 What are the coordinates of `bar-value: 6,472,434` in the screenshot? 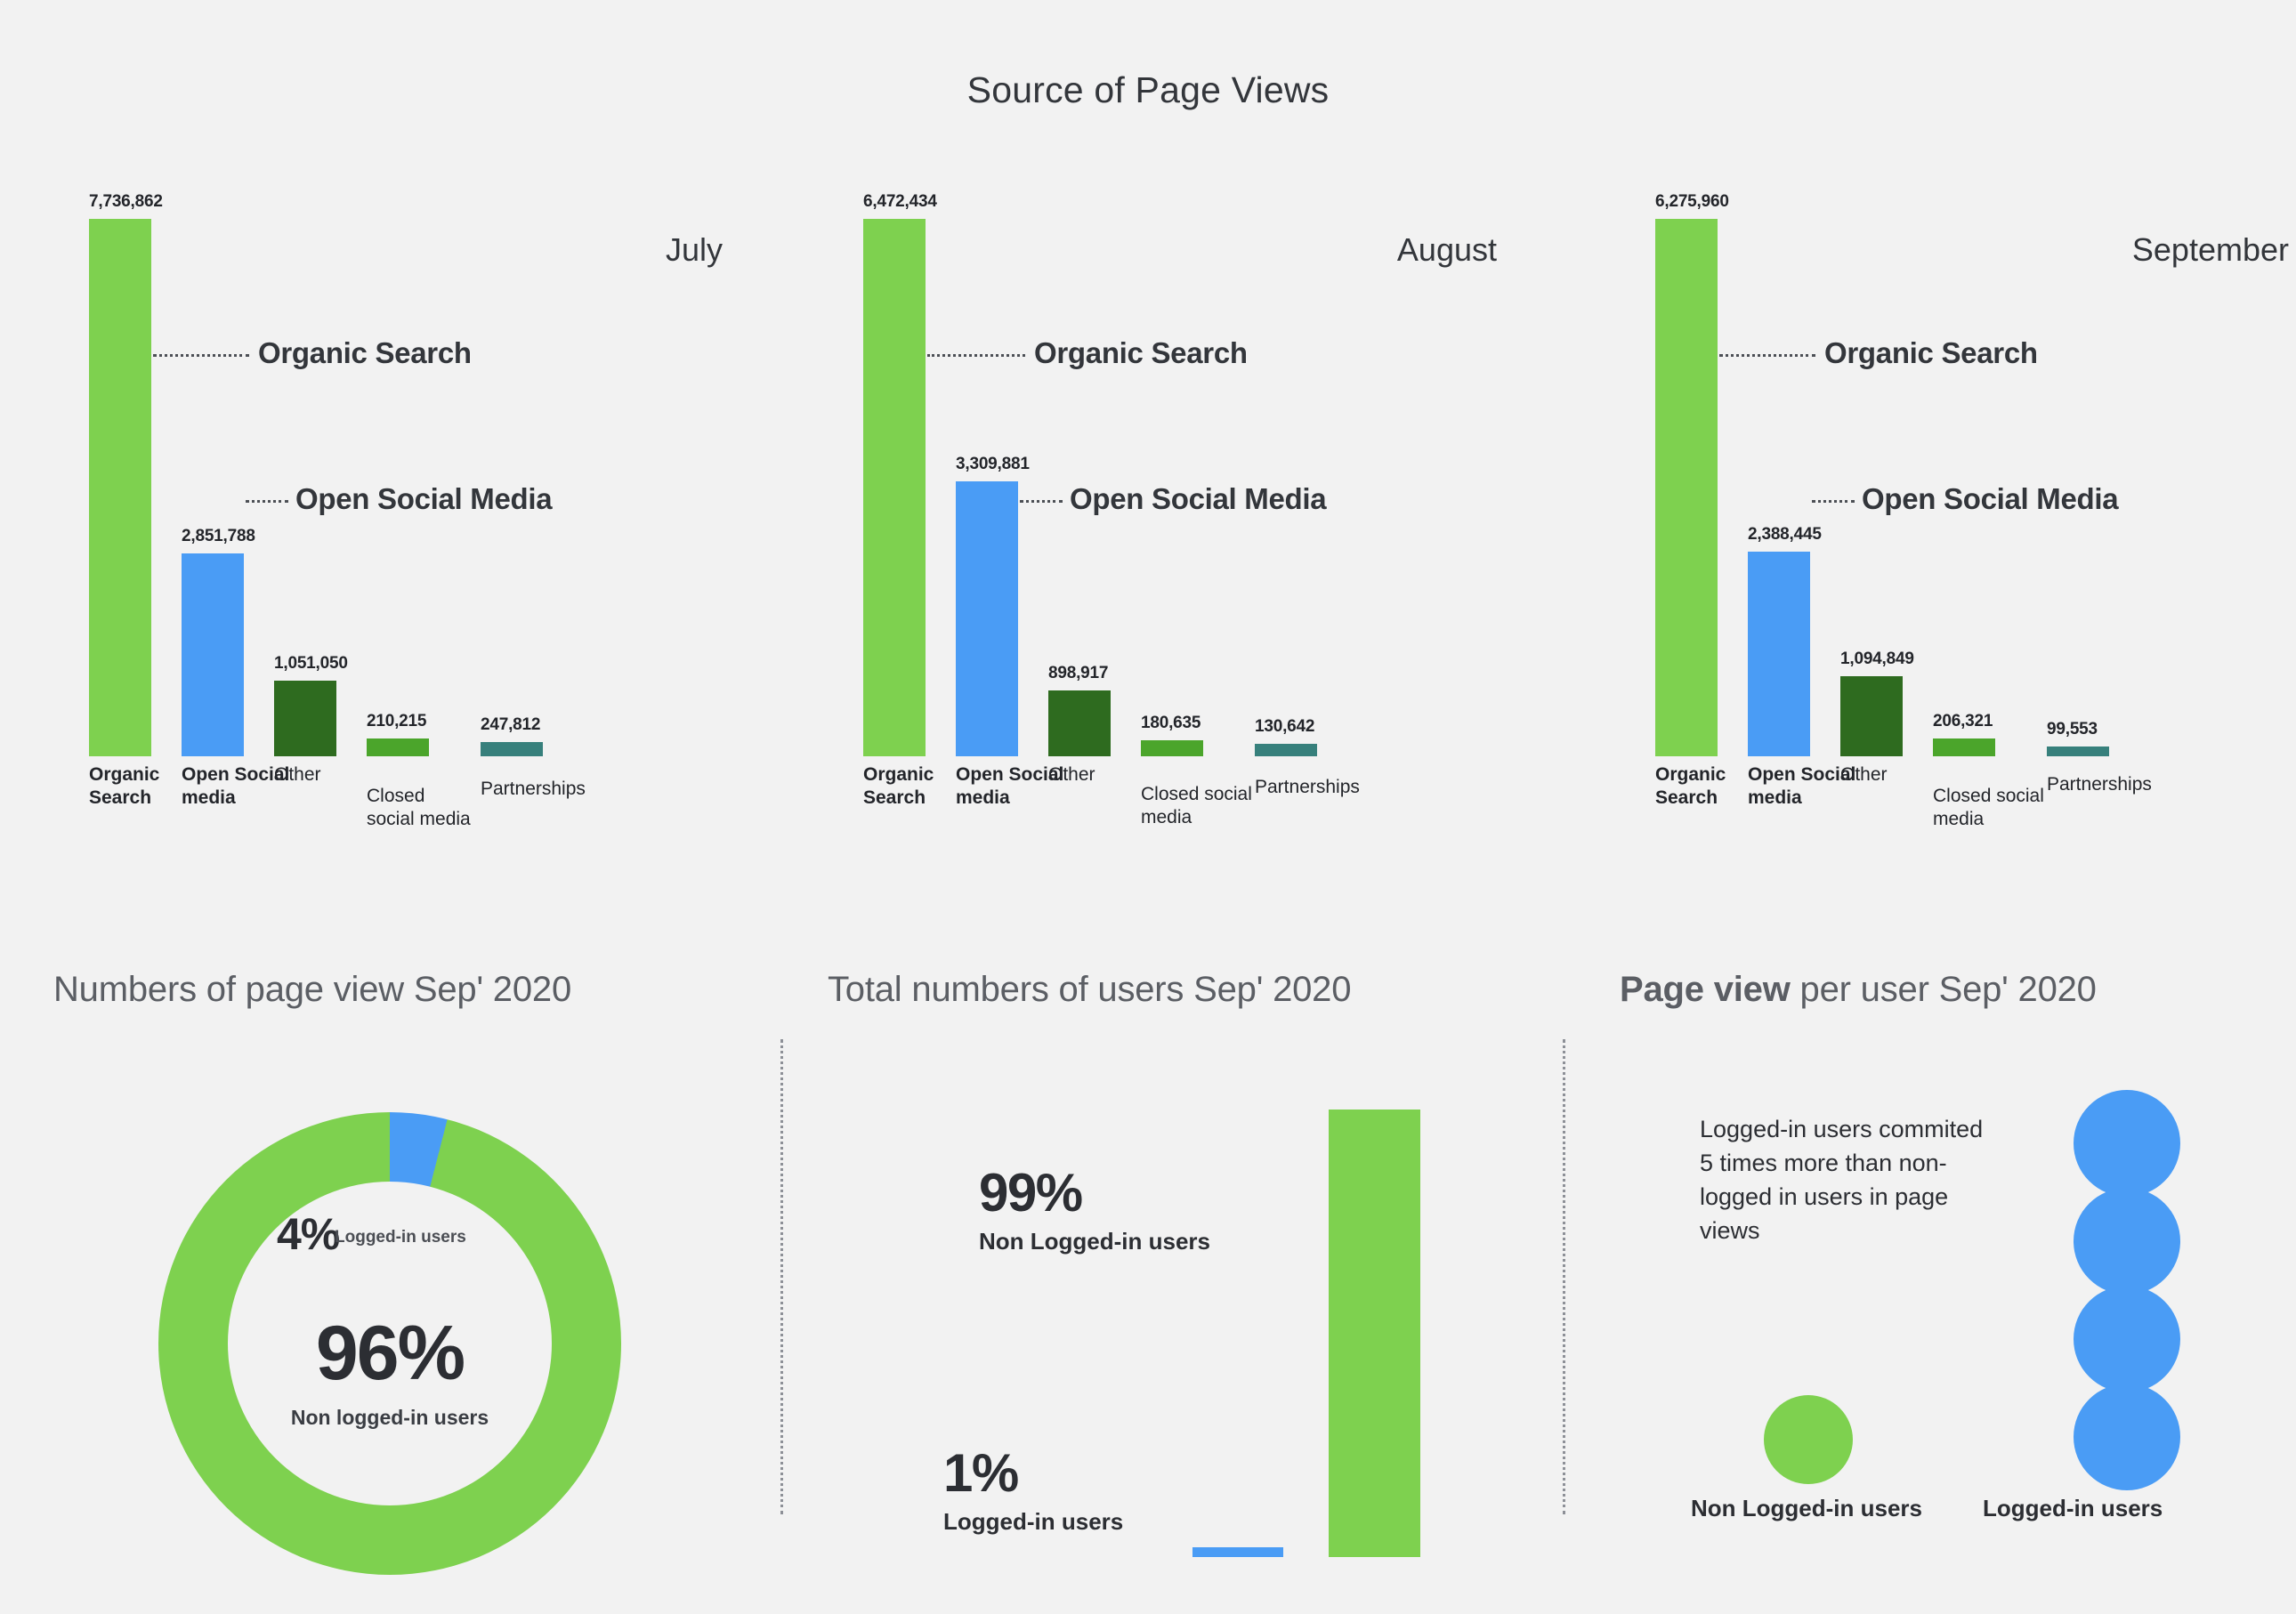 It's located at (900, 201).